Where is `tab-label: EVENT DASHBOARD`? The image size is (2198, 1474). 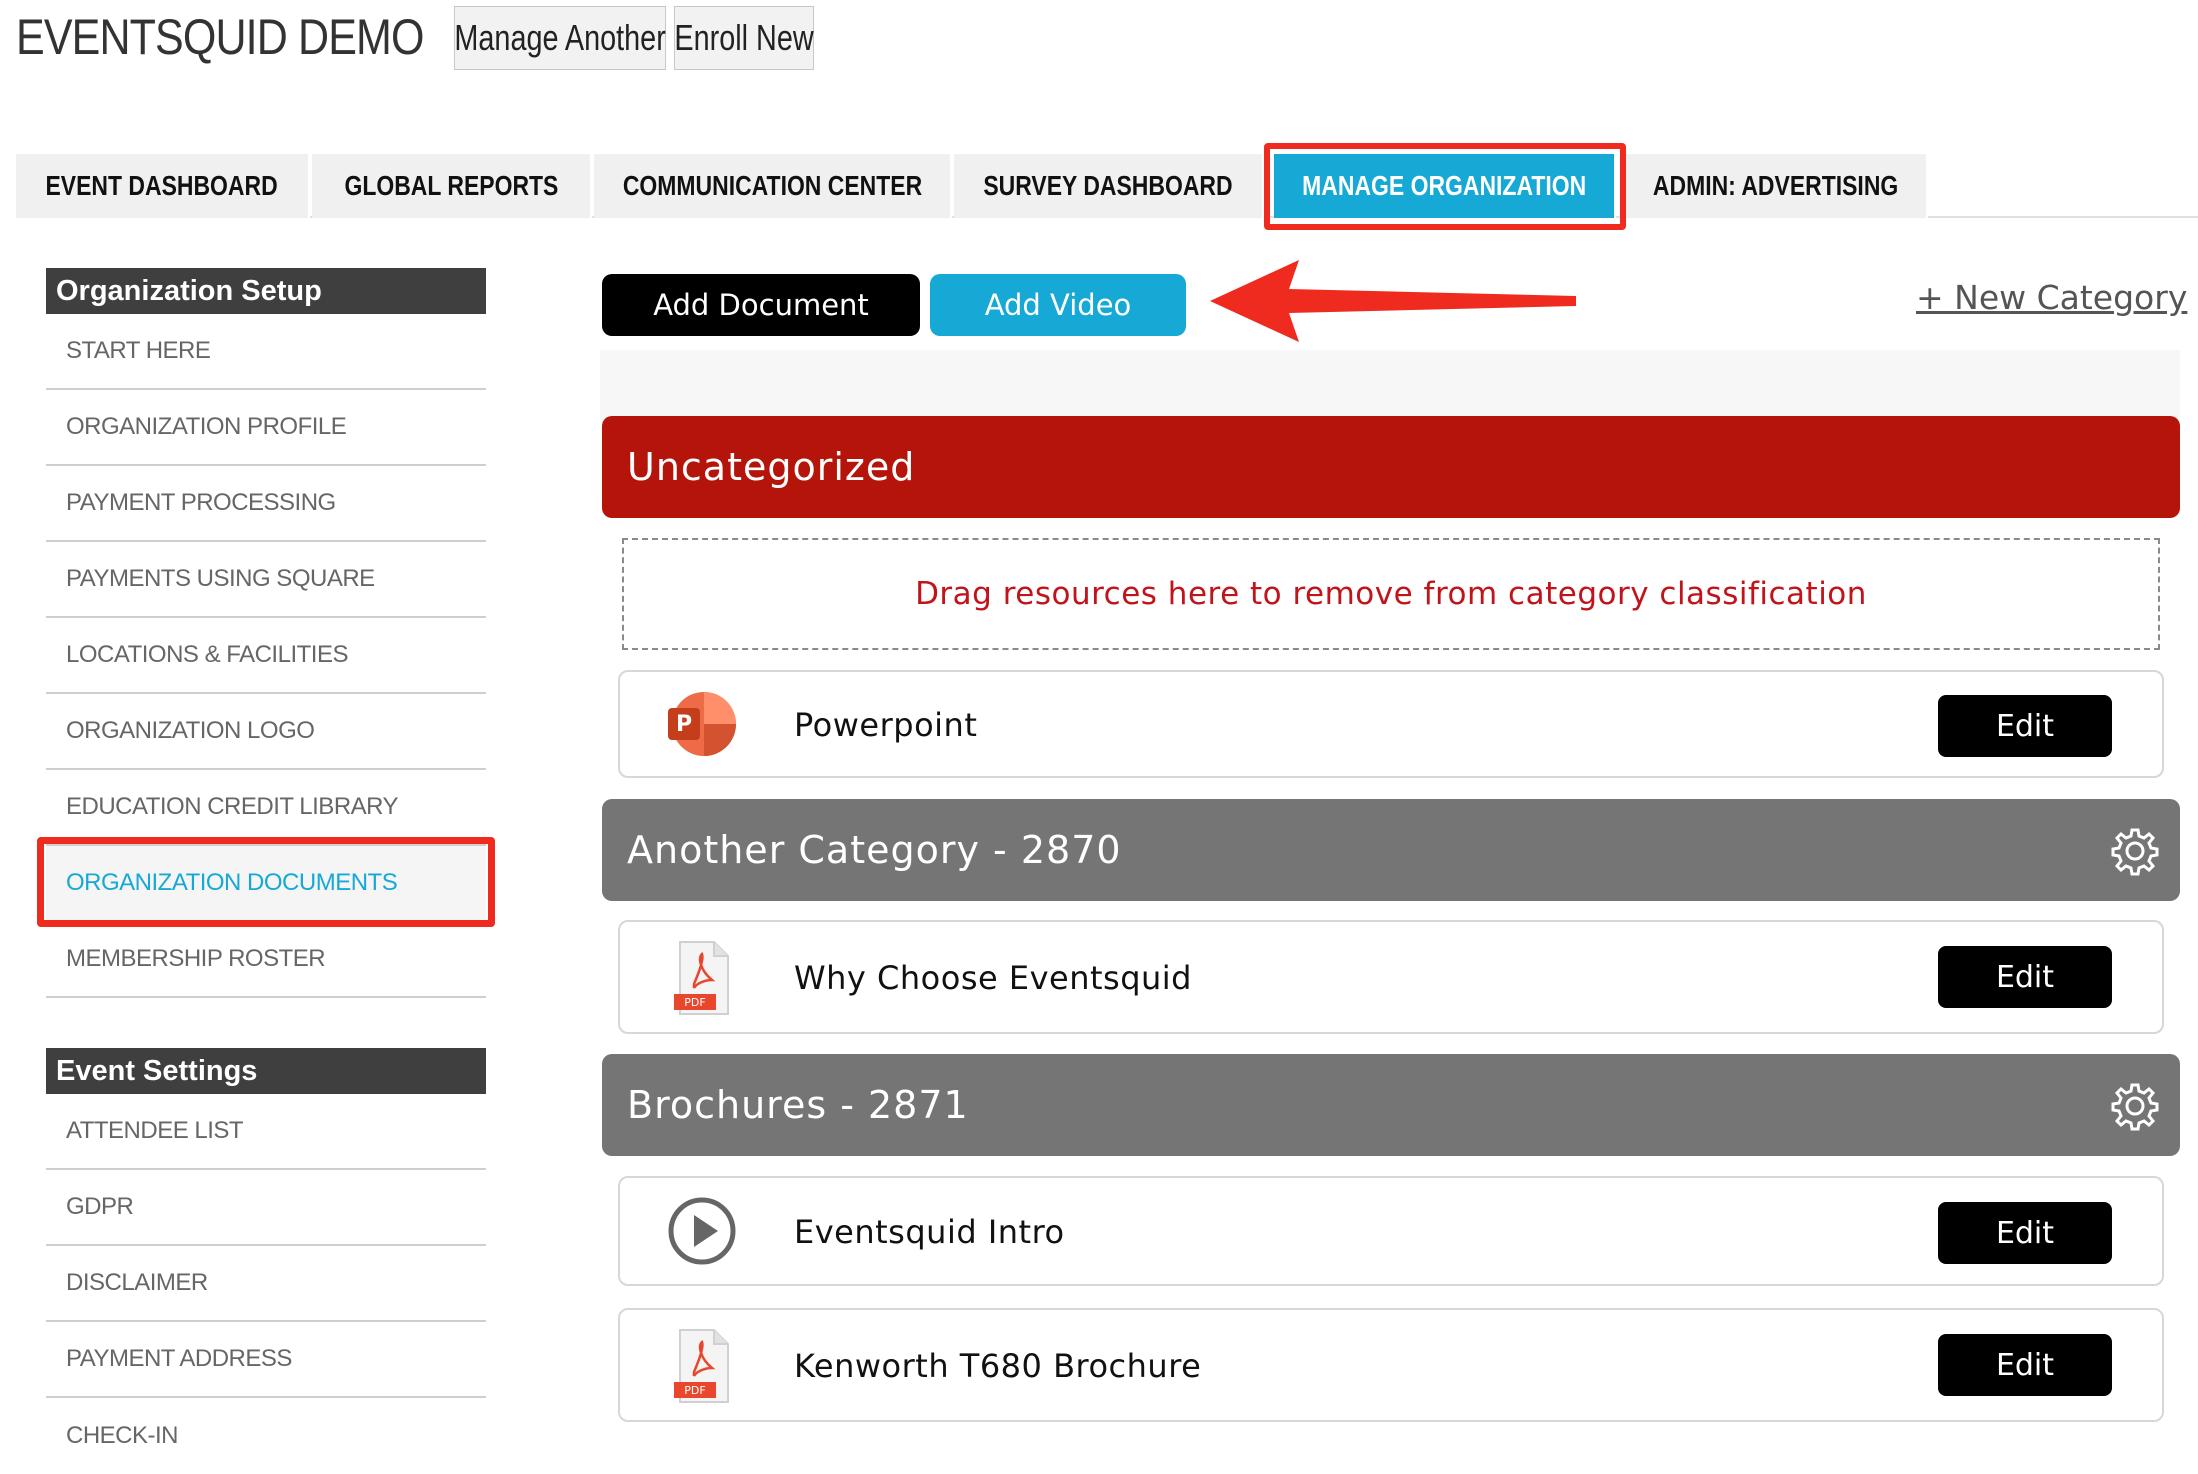 tab-label: EVENT DASHBOARD is located at coordinates (162, 185).